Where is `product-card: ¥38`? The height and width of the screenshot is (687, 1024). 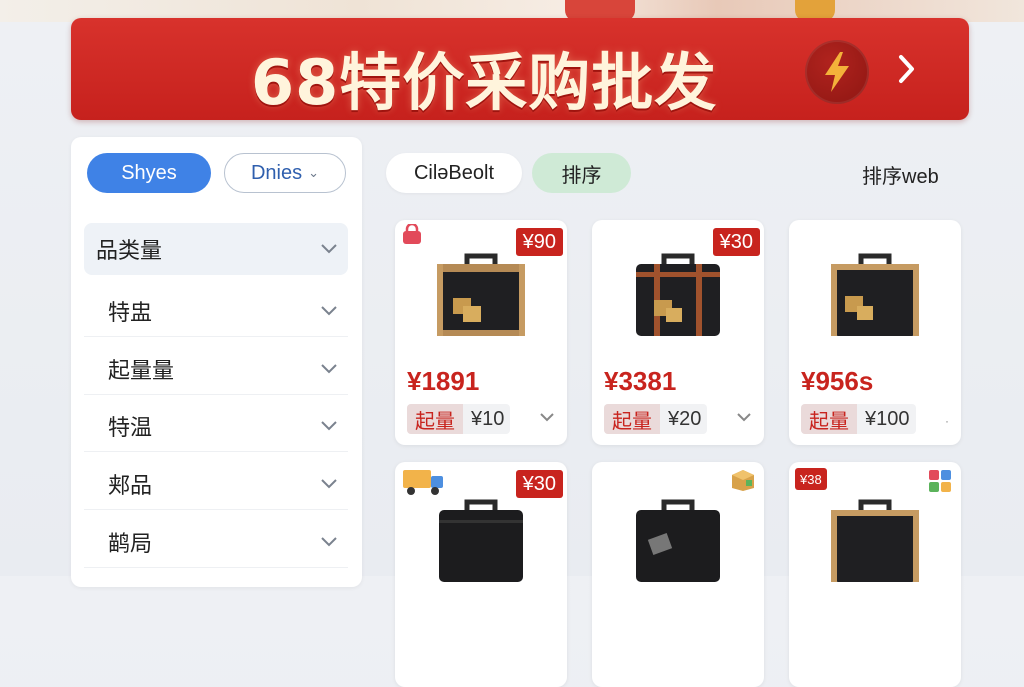 product-card: ¥38 is located at coordinates (875, 574).